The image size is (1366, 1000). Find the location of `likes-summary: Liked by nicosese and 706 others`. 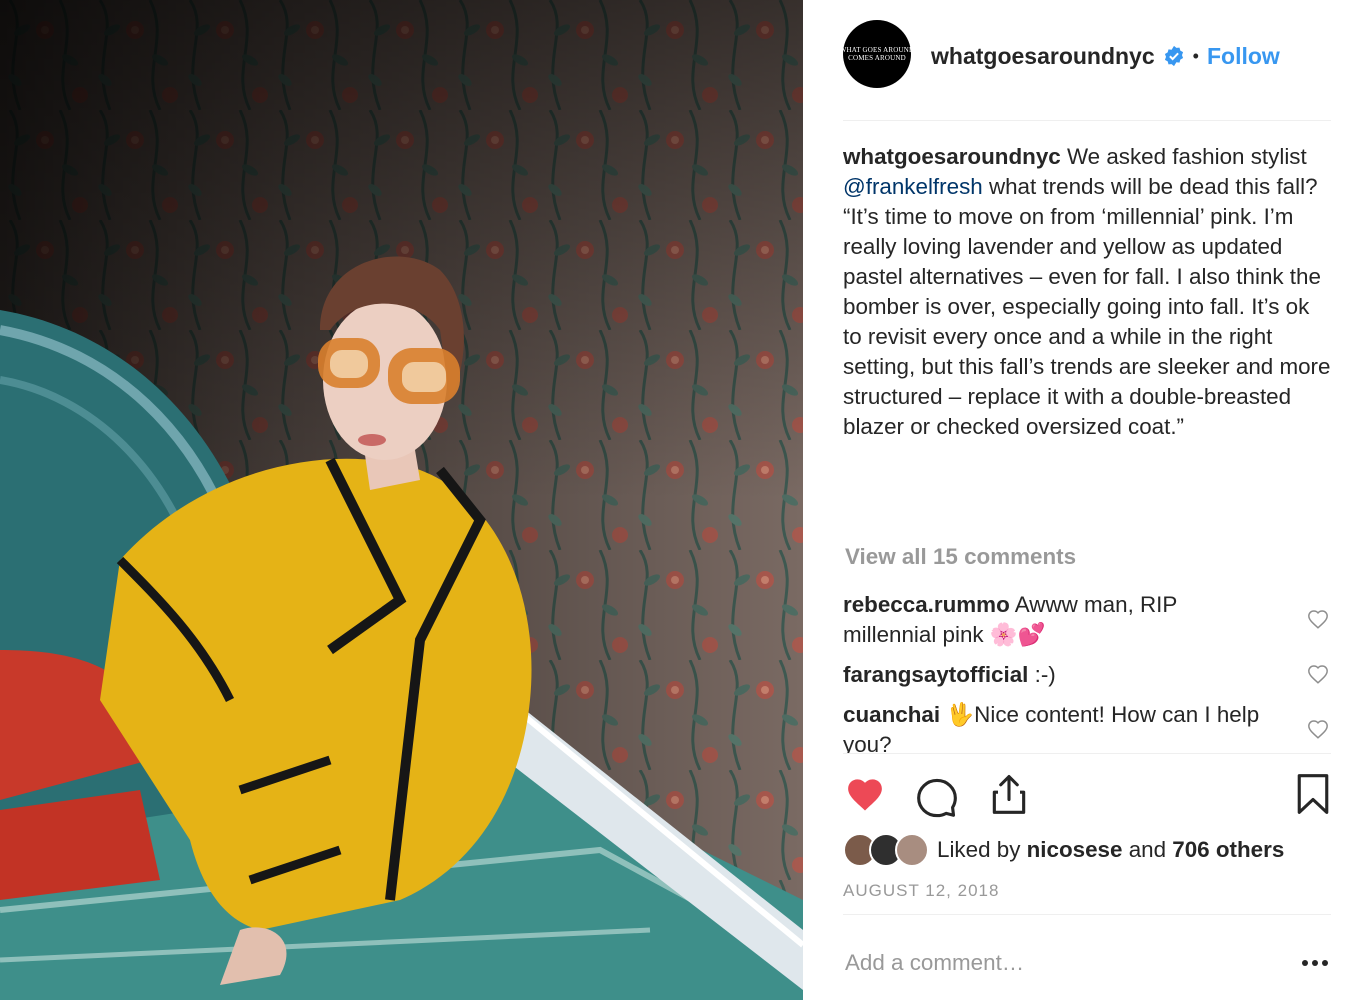

likes-summary: Liked by nicosese and 706 others is located at coordinates (1063, 850).